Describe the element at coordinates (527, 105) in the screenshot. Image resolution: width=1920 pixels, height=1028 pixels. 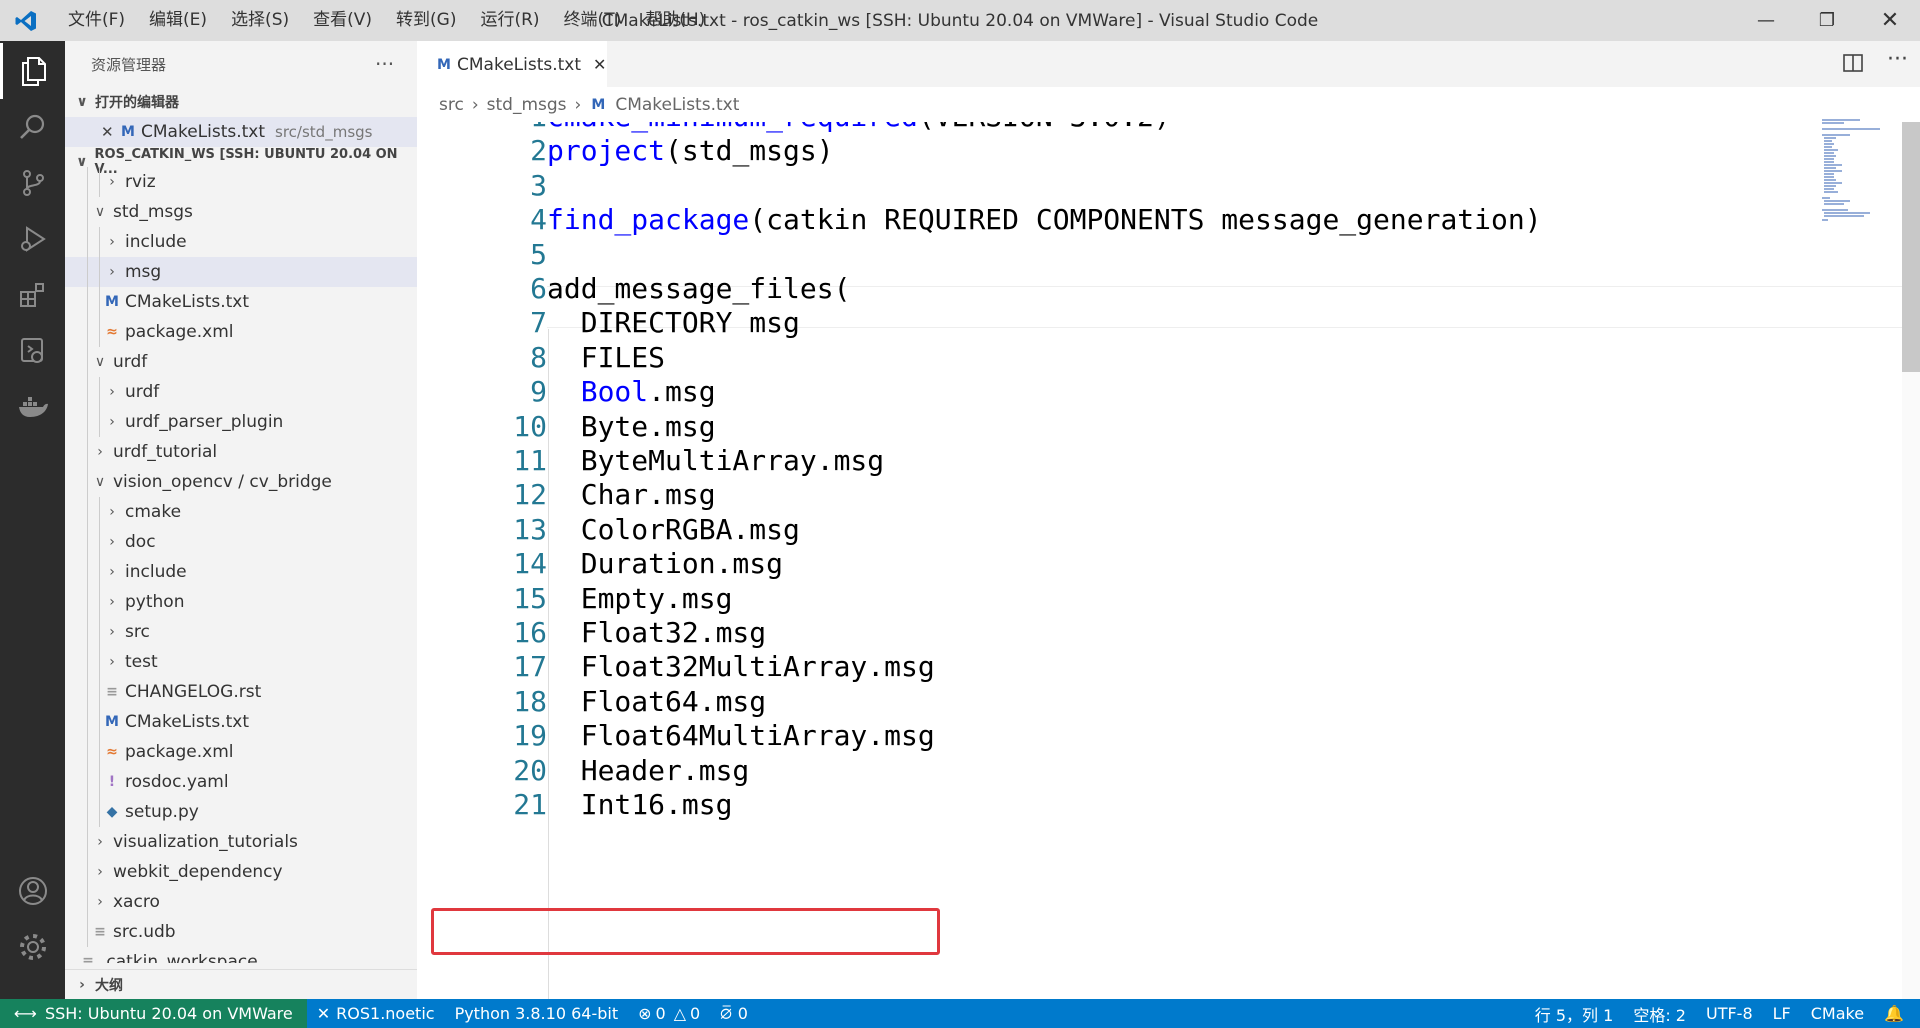
I see `breadcrumb-std-msgs: std_msgs` at that location.